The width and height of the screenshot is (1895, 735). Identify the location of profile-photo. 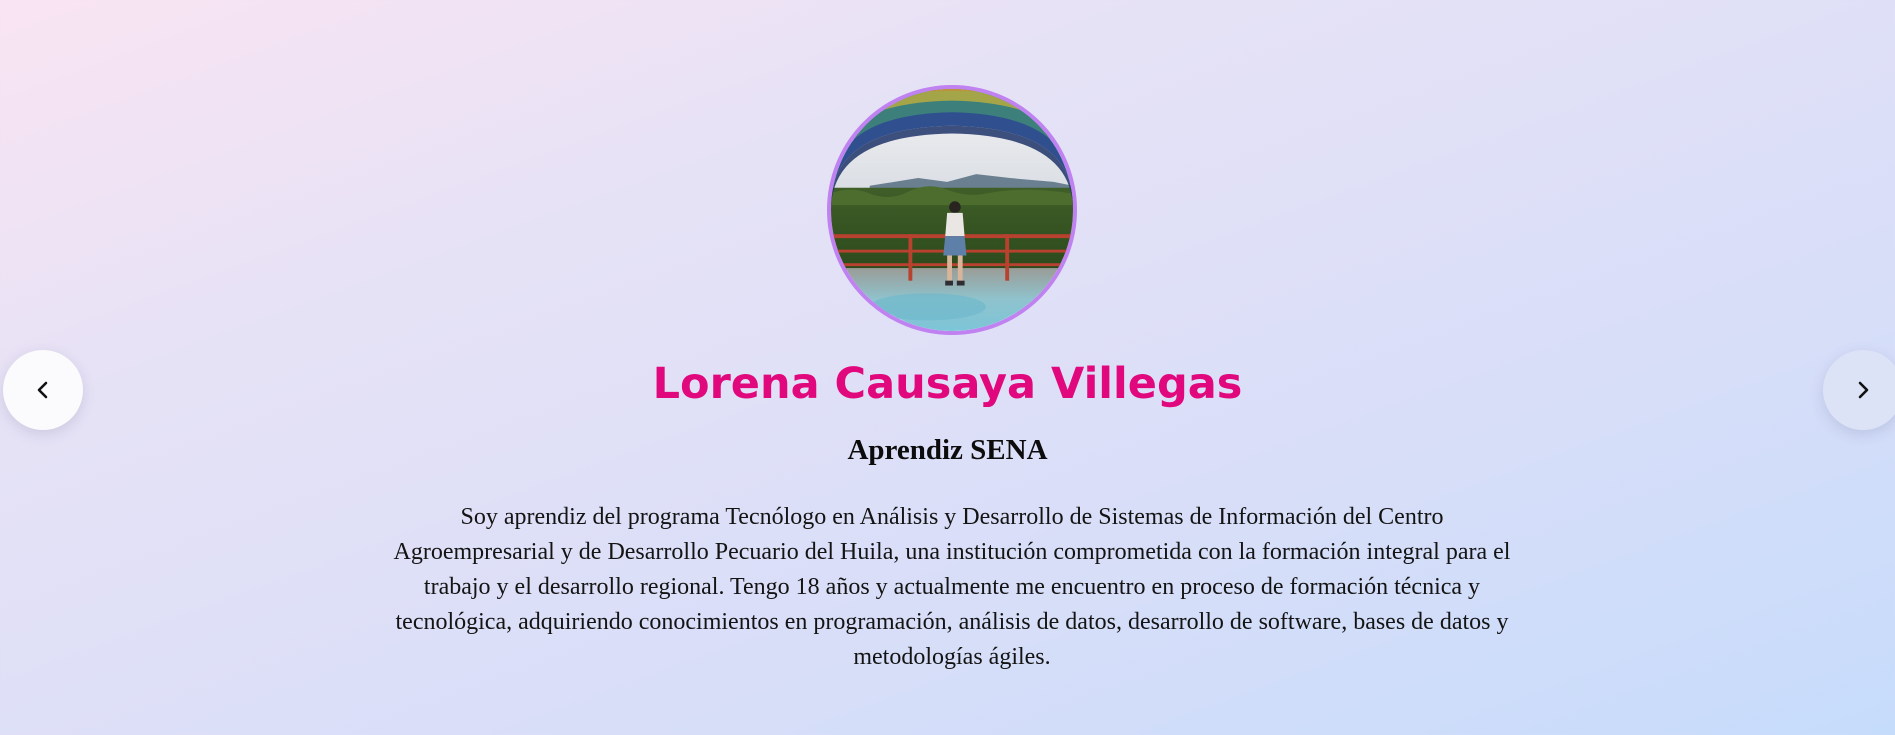
(952, 210).